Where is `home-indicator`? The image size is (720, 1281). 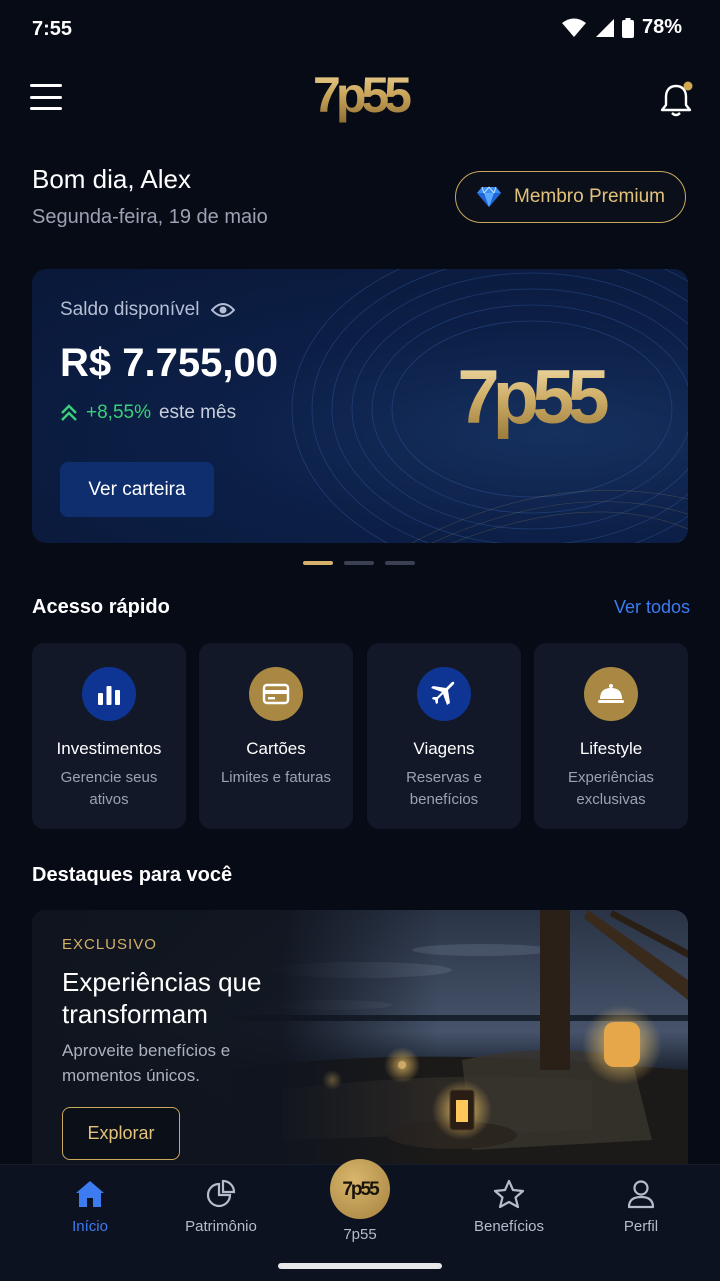 home-indicator is located at coordinates (360, 1266).